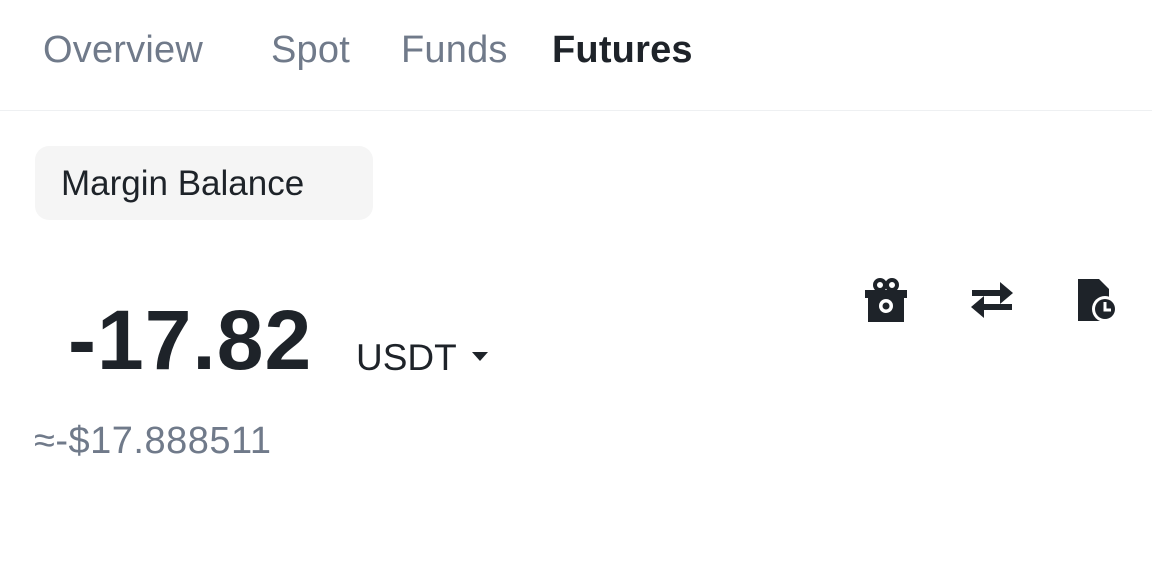 This screenshot has width=1152, height=567. What do you see at coordinates (153, 441) in the screenshot?
I see `fiat-equivalent: ≈-$17.888511` at bounding box center [153, 441].